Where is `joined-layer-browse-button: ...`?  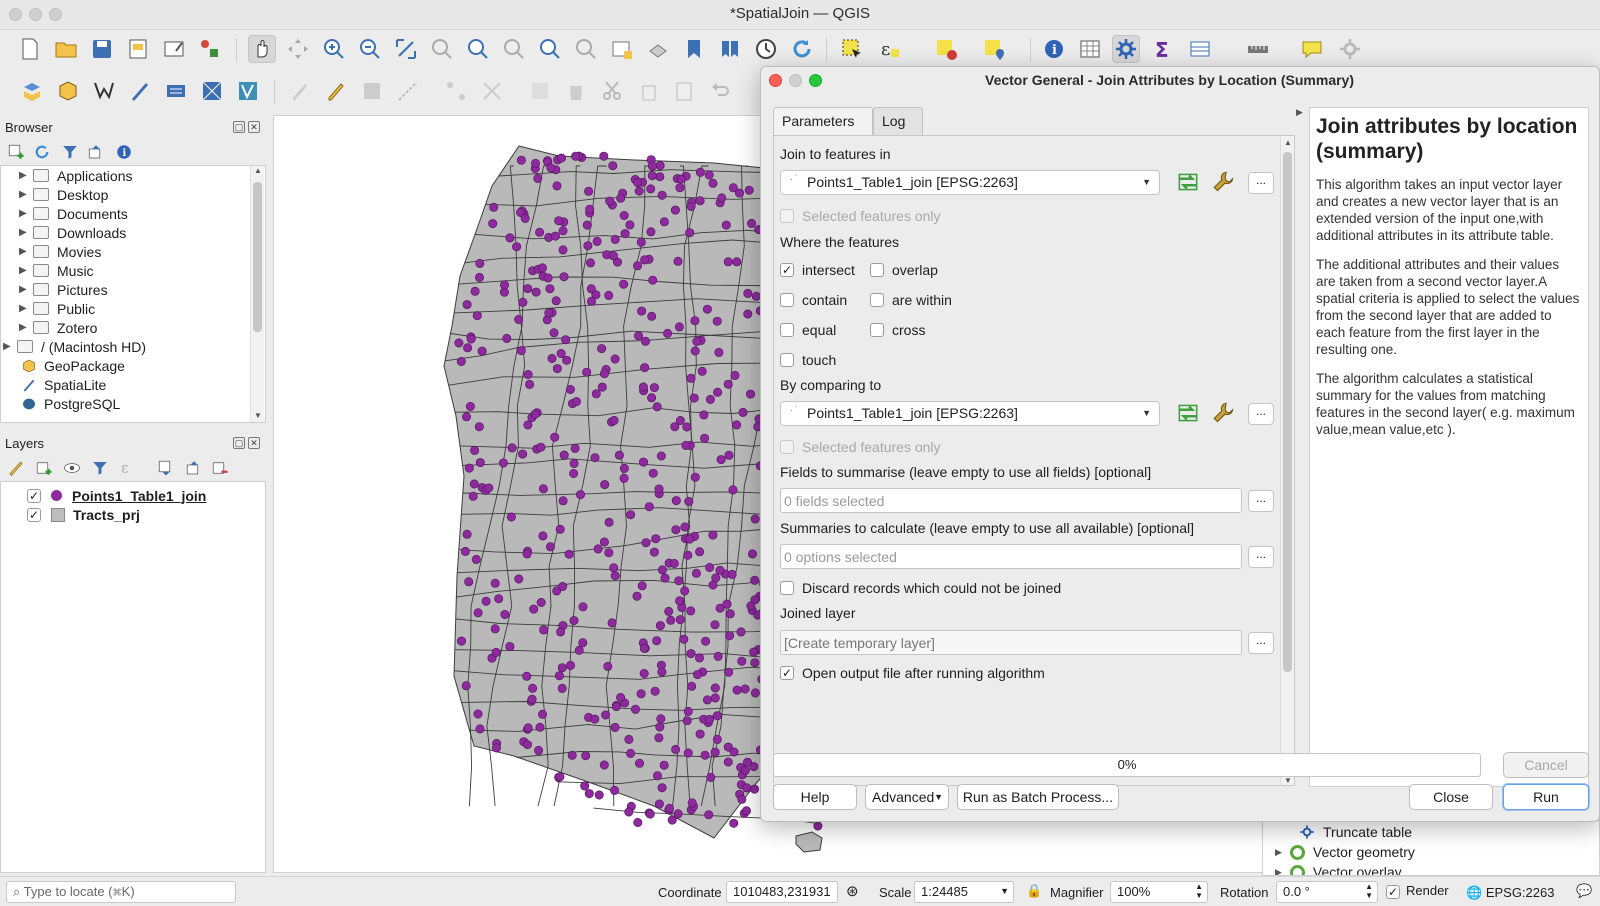
joined-layer-browse-button: ... is located at coordinates (1261, 643).